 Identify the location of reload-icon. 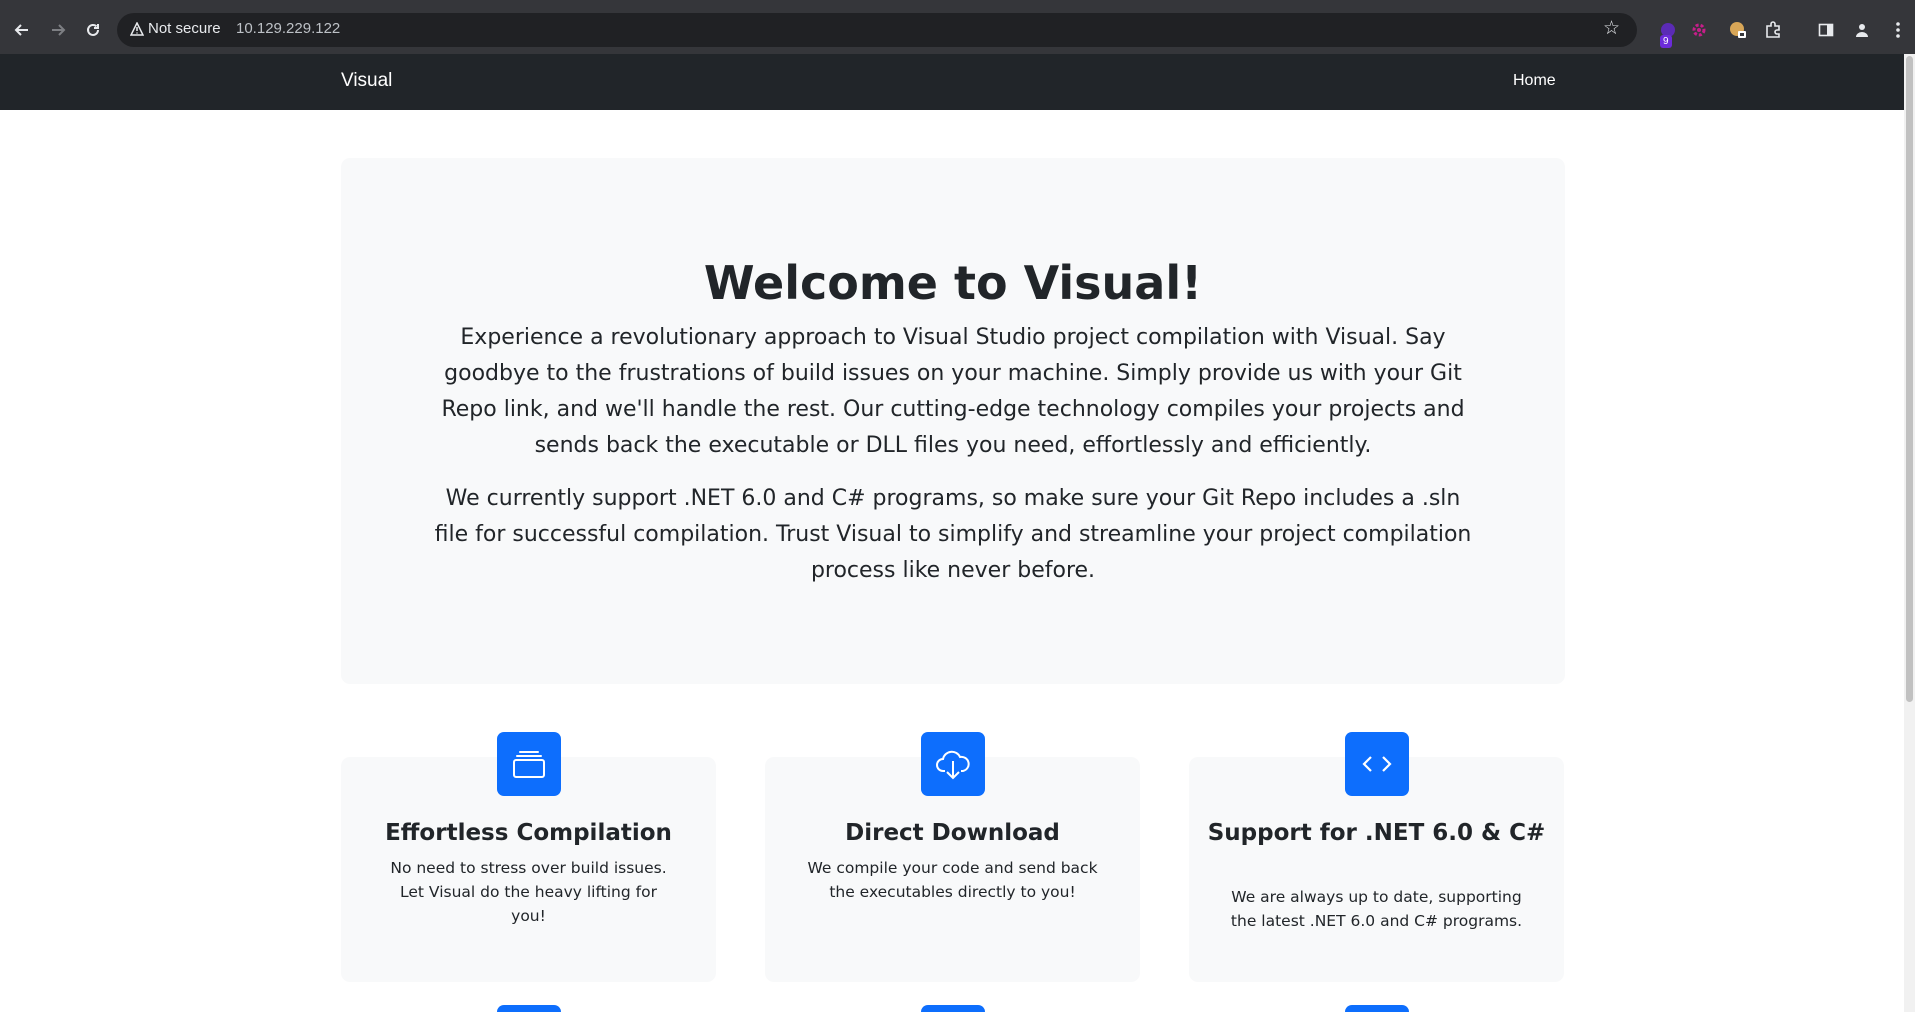
(93, 29).